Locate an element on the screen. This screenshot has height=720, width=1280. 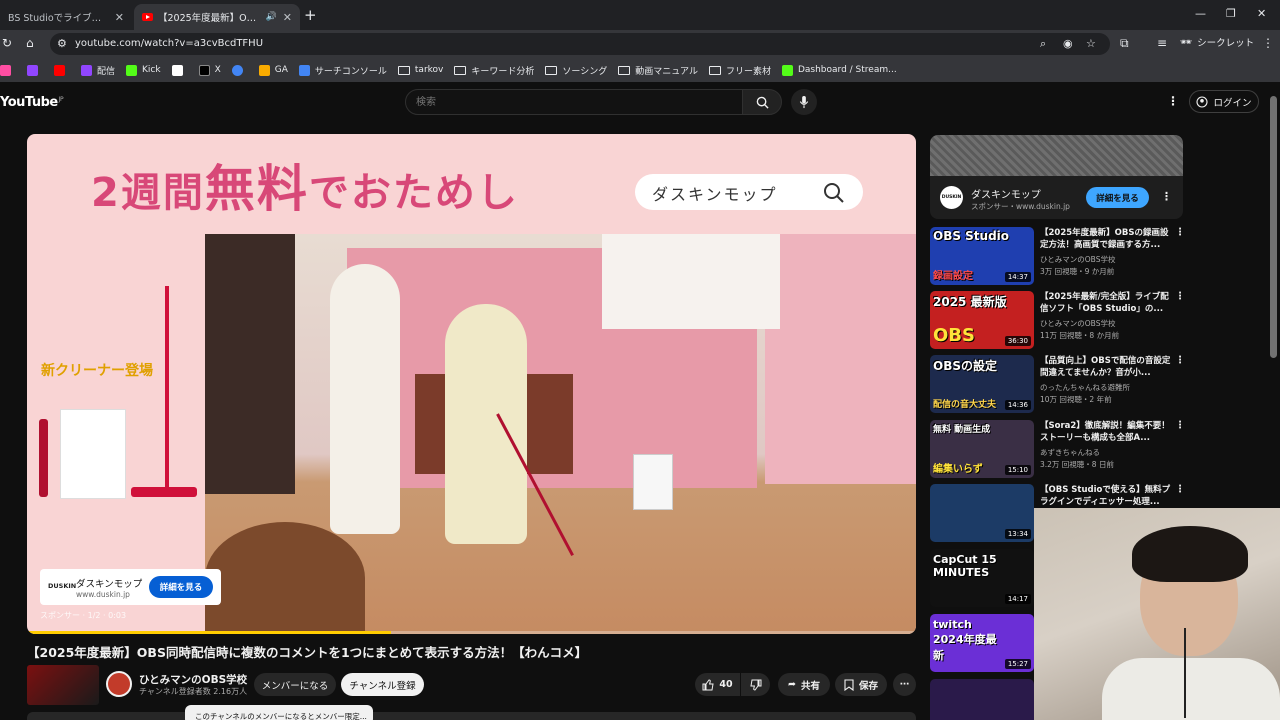
video-thumbnail is located at coordinates (982, 699).